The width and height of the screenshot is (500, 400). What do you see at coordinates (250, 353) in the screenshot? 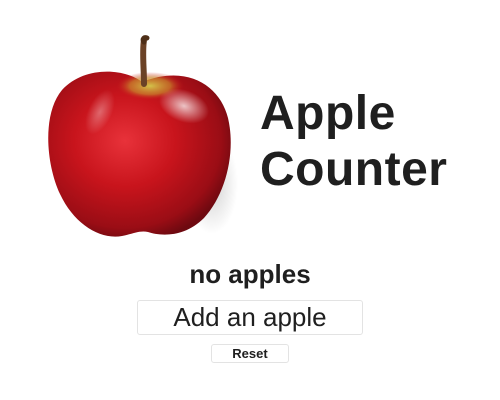
I see `reset-button: Reset` at bounding box center [250, 353].